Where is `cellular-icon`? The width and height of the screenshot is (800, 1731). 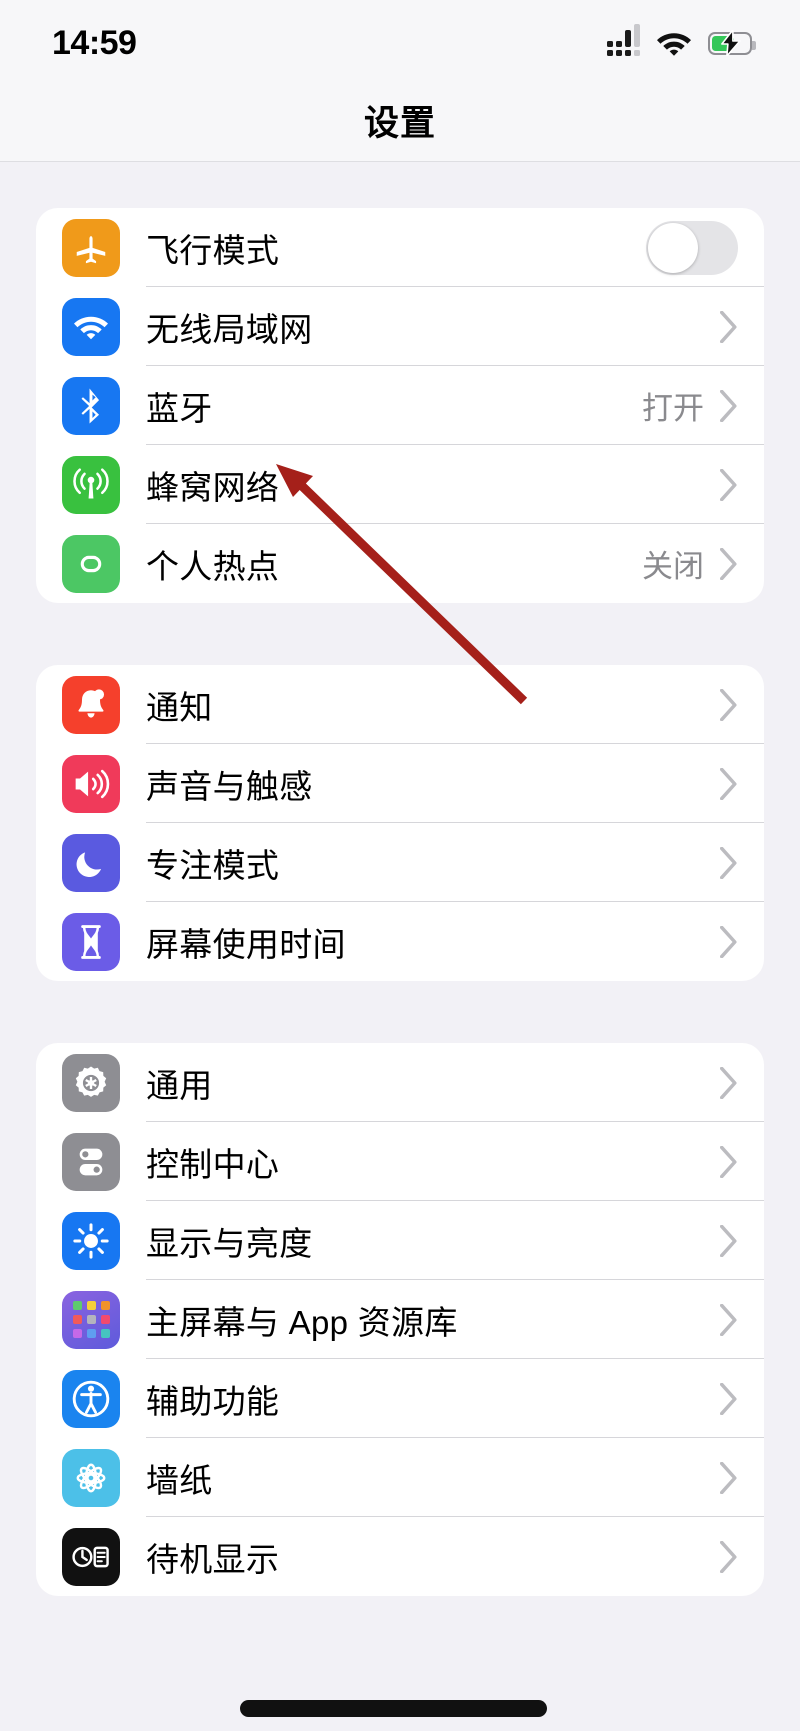
cellular-icon is located at coordinates (91, 484).